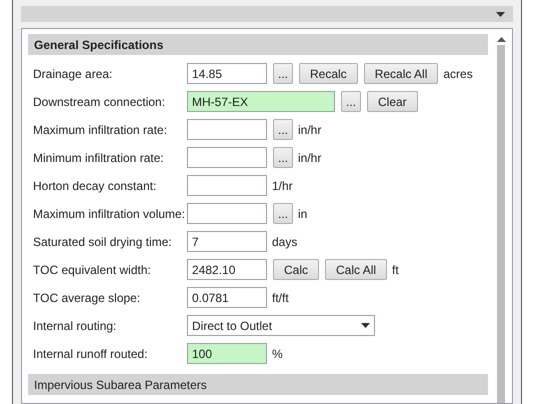  I want to click on input-field: MH-57-EX, so click(261, 101).